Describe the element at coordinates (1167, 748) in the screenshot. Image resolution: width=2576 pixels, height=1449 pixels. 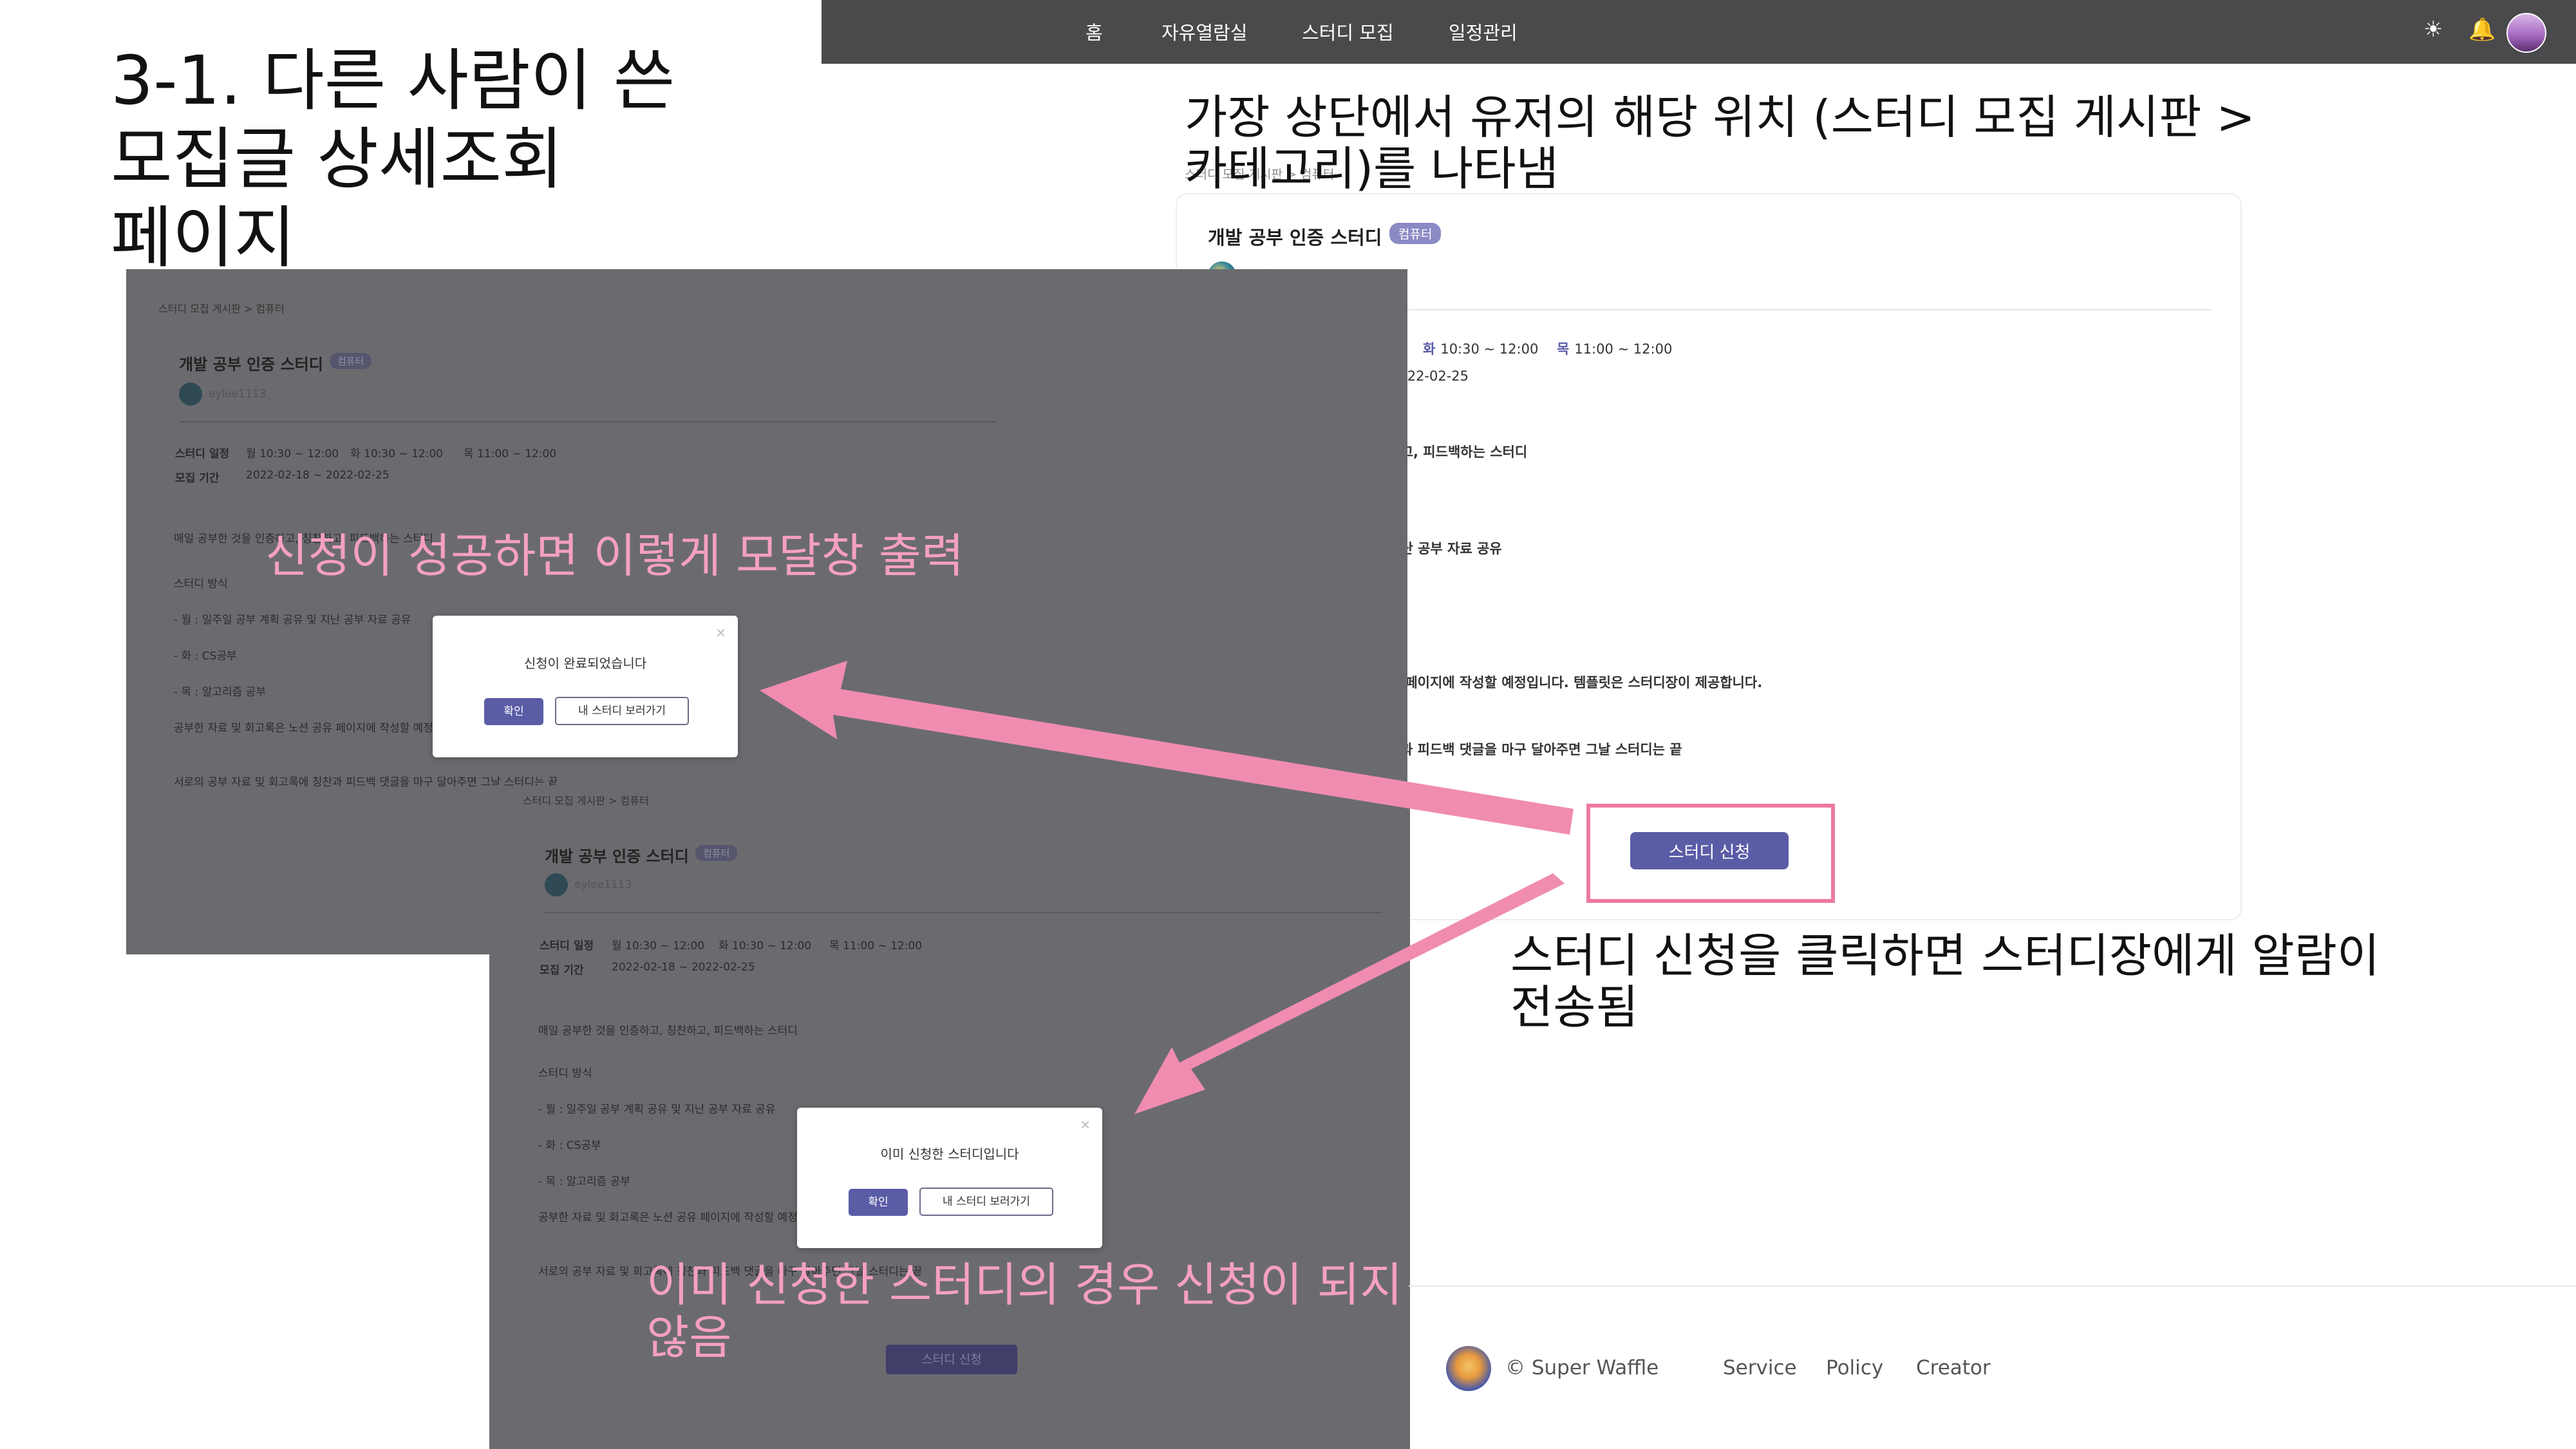
I see `arrow-to-success-modal` at that location.